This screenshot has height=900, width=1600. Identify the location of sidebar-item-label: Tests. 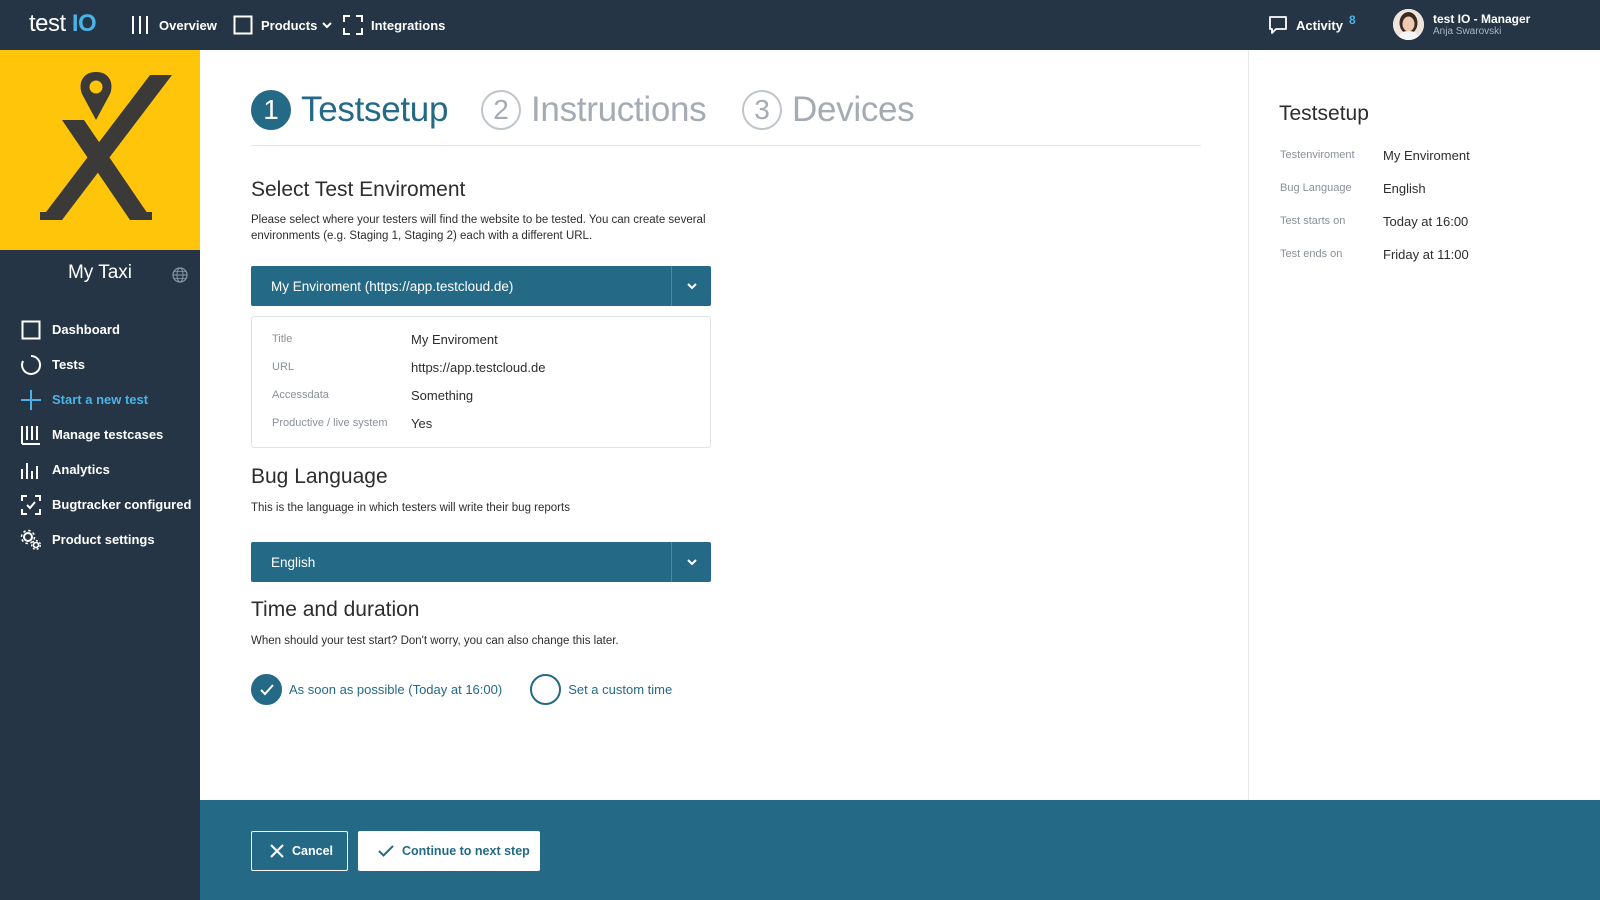
(68, 364).